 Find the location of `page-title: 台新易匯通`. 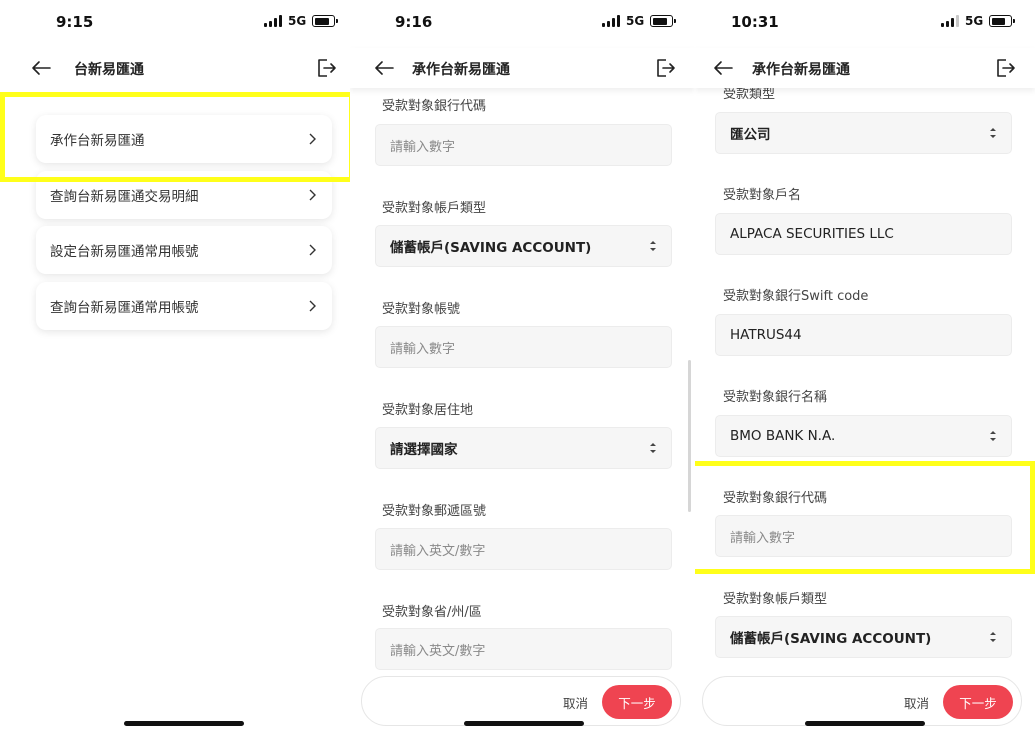

page-title: 台新易匯通 is located at coordinates (109, 70).